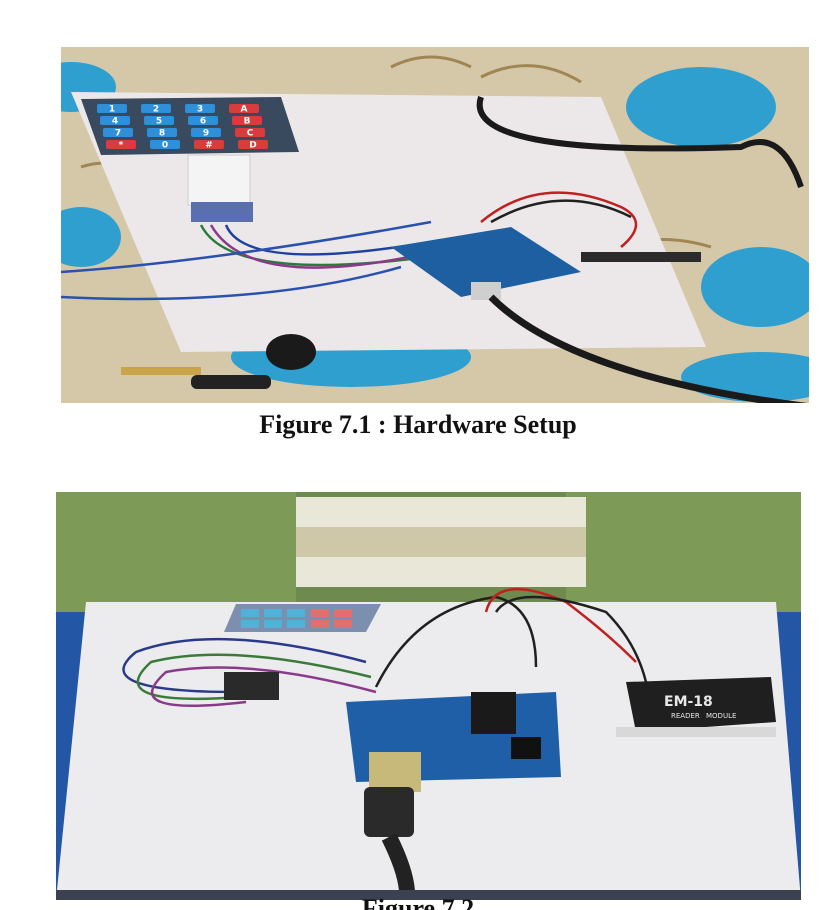 The image size is (836, 910). Describe the element at coordinates (156, 110) in the screenshot. I see `keypad-key-label: 2` at that location.